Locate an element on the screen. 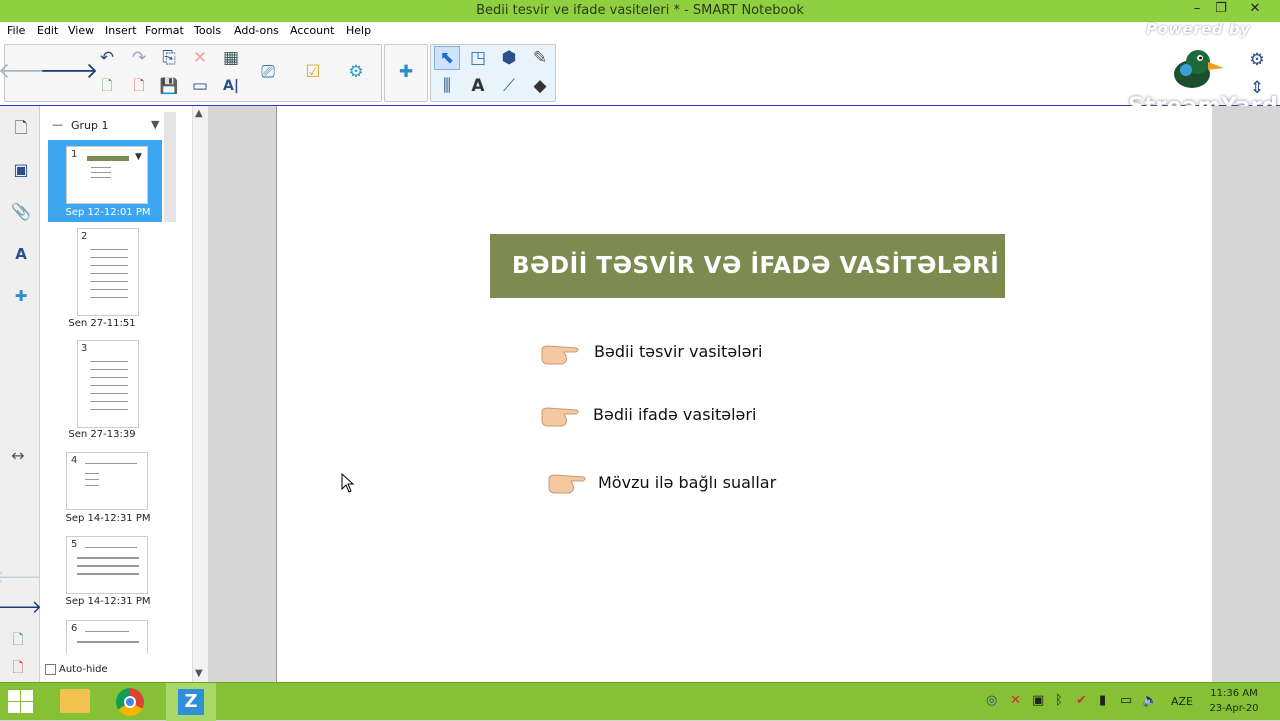 This screenshot has height=721, width=1280. page-date: Sen 27-11:51 is located at coordinates (102, 323).